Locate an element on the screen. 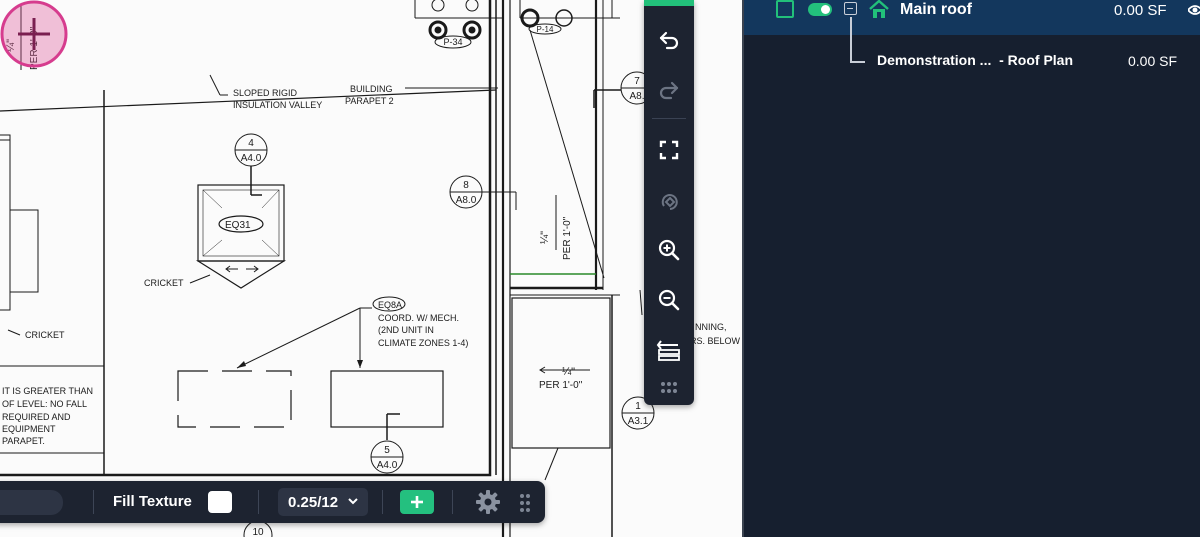 This screenshot has height=537, width=1200. undo-icon is located at coordinates (669, 40).